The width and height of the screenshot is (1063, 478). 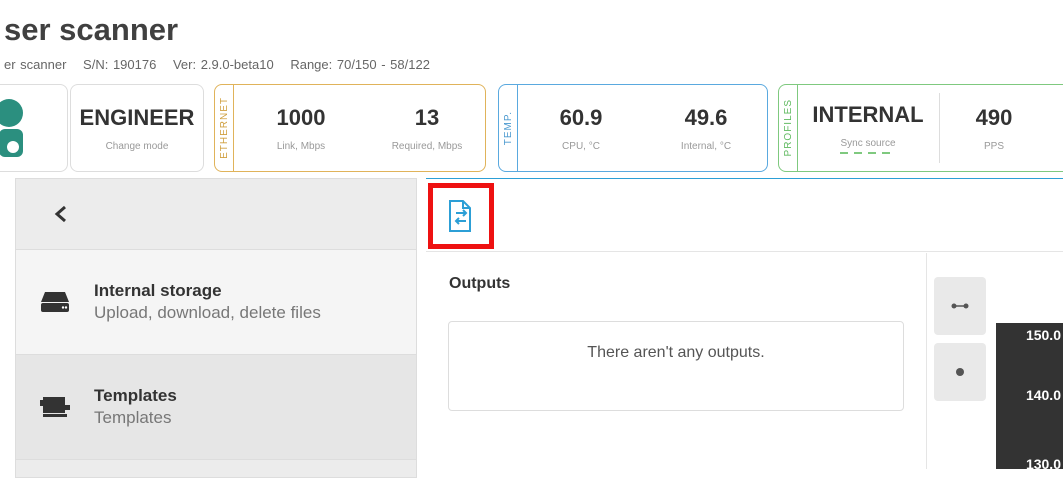 I want to click on sync-source-value: INTERNAL, so click(x=868, y=114).